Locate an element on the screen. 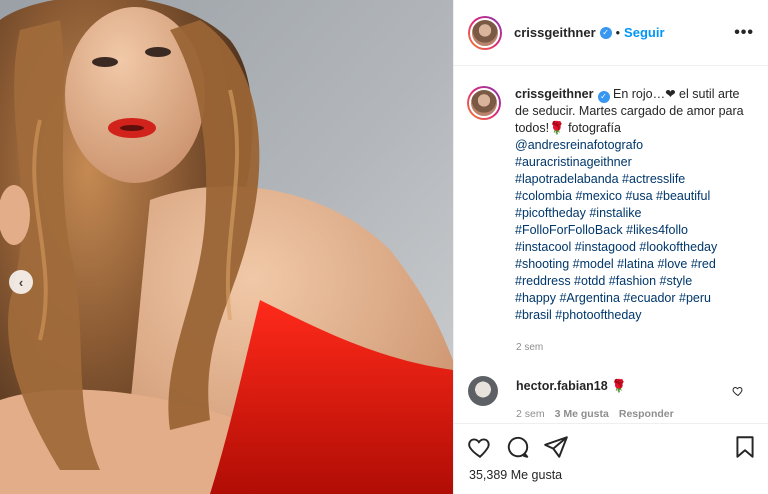 This screenshot has width=768, height=494. carousel-prev-button: ‹ is located at coordinates (21, 282).